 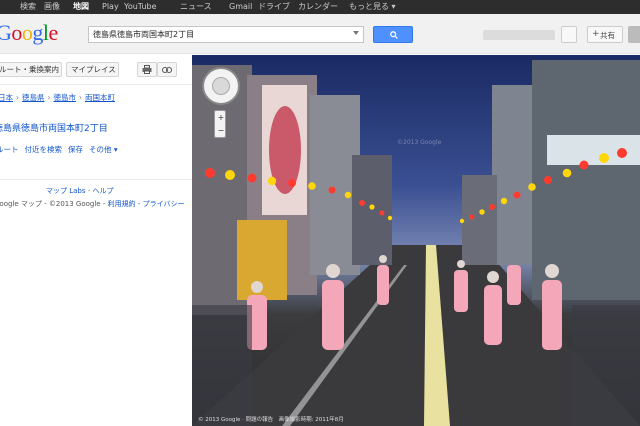 What do you see at coordinates (103, 149) in the screenshot?
I see `action-more: その他 ▾` at bounding box center [103, 149].